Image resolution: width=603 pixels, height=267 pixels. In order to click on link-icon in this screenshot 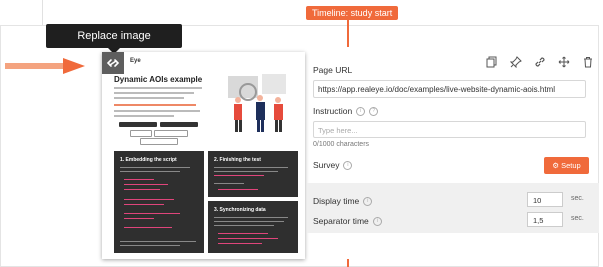, I will do `click(540, 62)`.